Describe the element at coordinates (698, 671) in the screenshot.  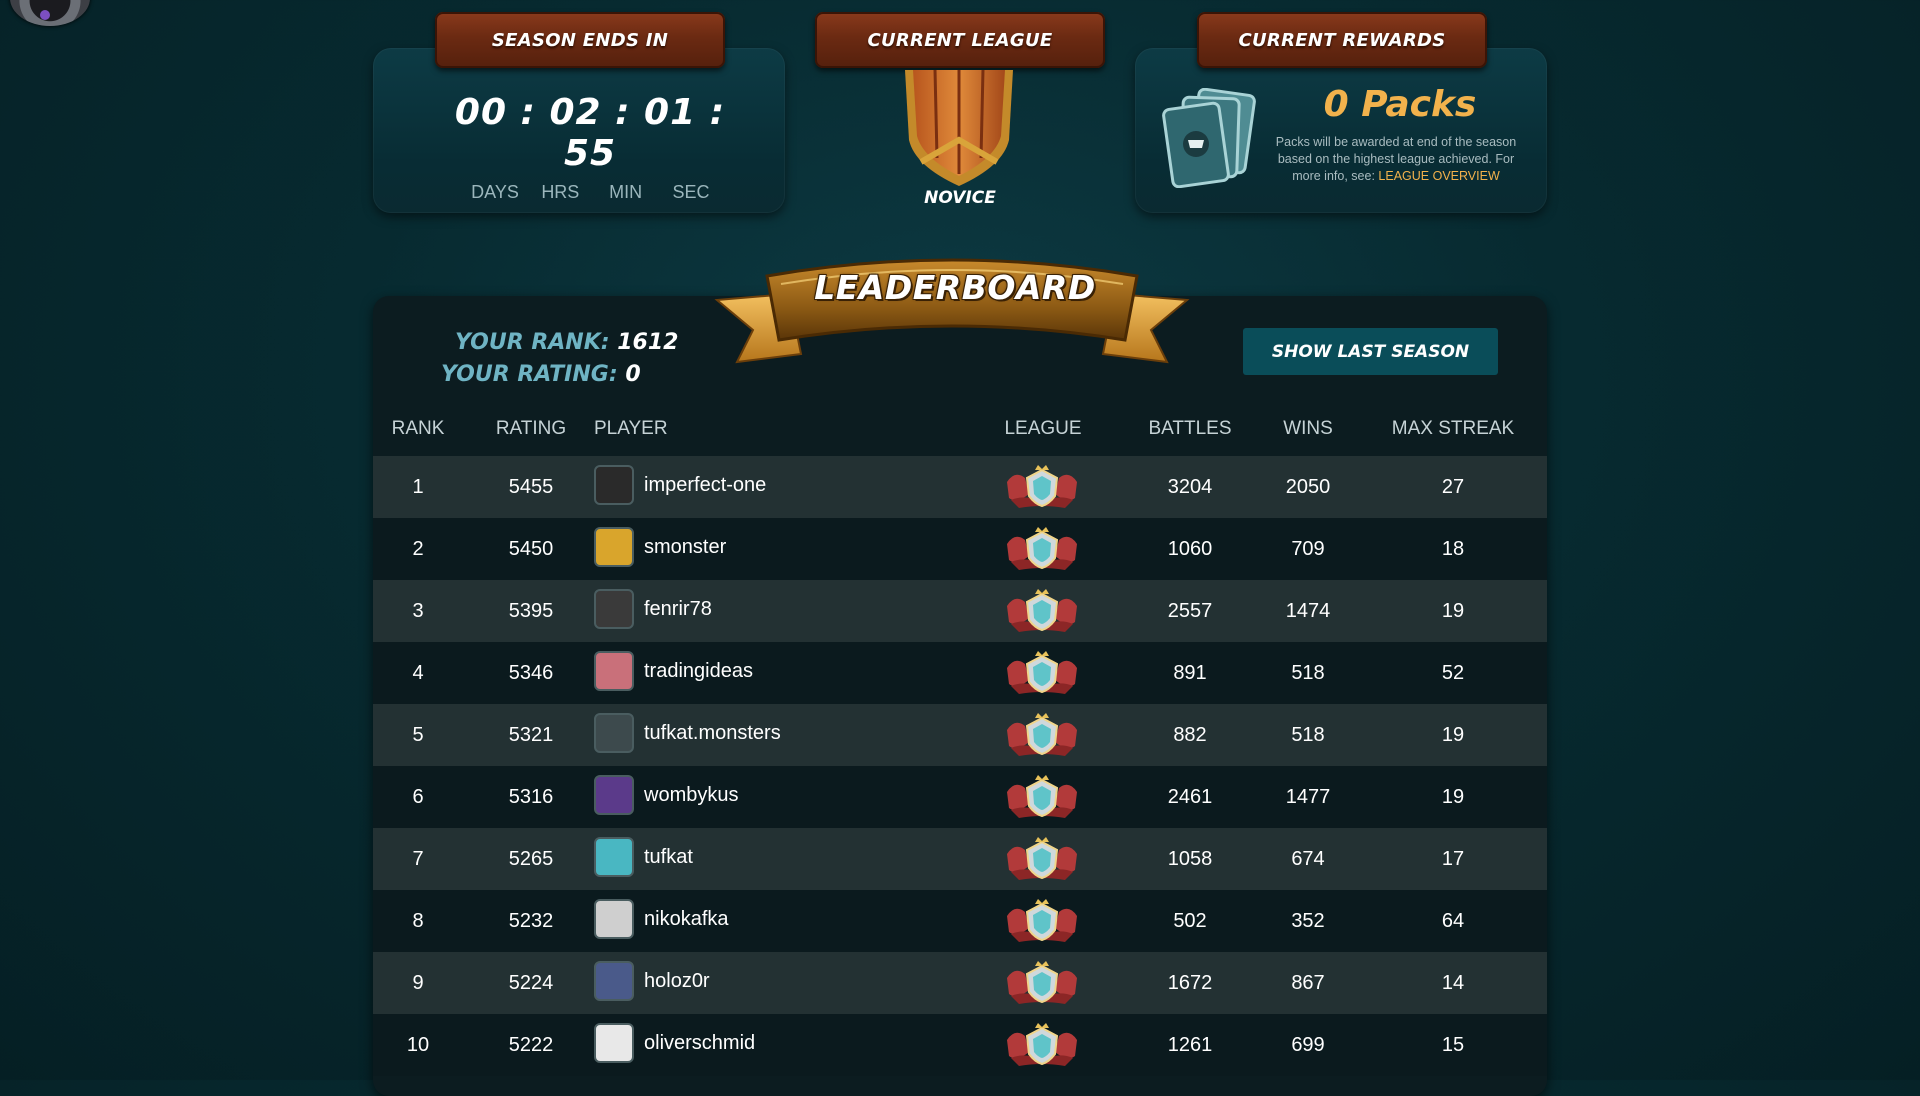
I see `player-name: tradingideas` at that location.